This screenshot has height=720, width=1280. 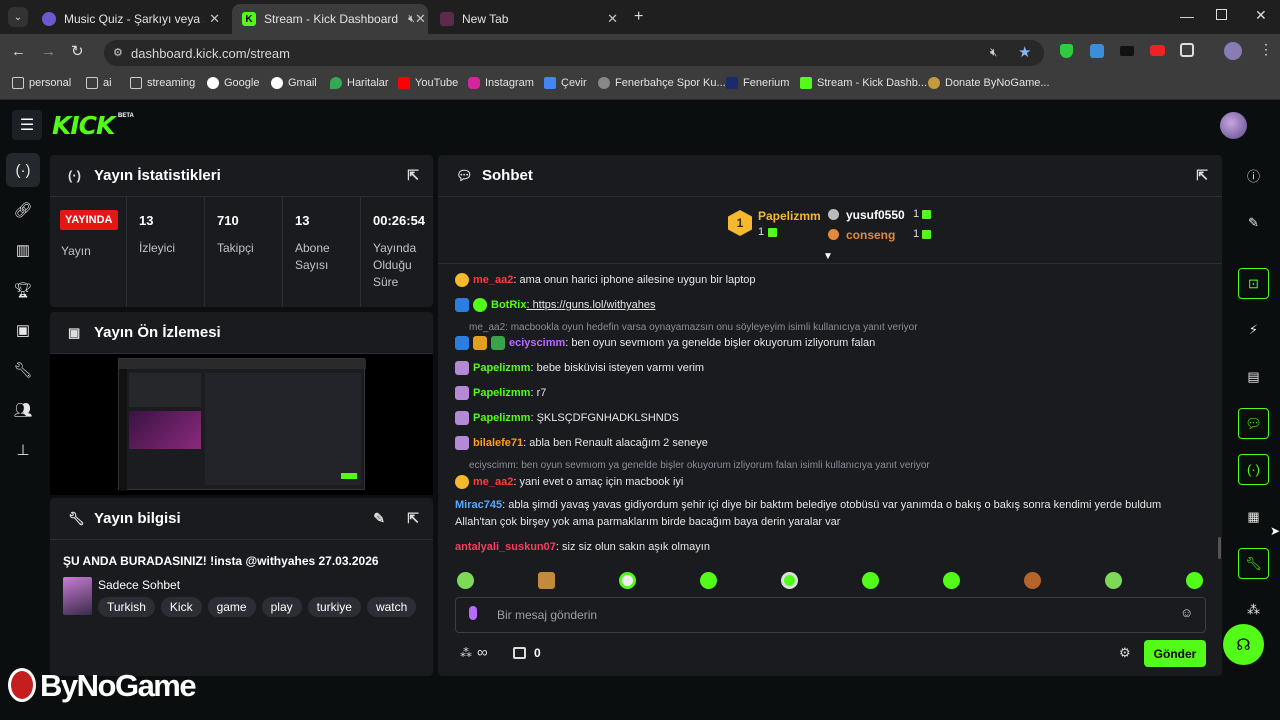 I want to click on new-tab-plus-icon: +, so click(x=638, y=17).